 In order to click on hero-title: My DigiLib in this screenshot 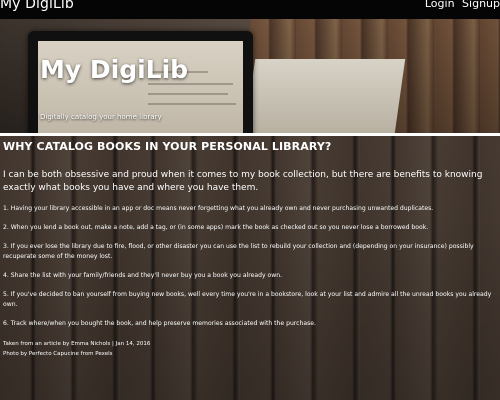, I will do `click(114, 69)`.